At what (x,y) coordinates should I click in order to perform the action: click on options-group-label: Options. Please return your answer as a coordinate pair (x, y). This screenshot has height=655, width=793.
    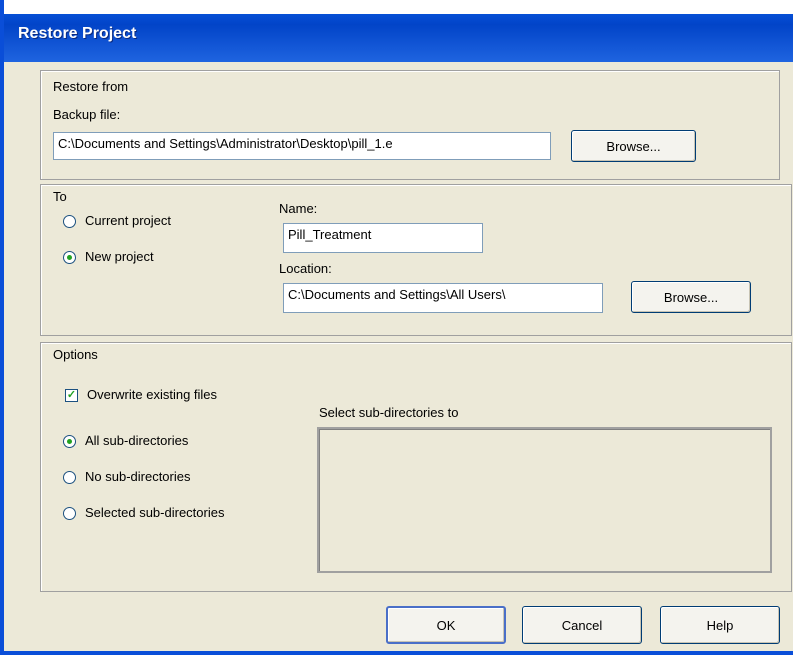
    Looking at the image, I should click on (75, 354).